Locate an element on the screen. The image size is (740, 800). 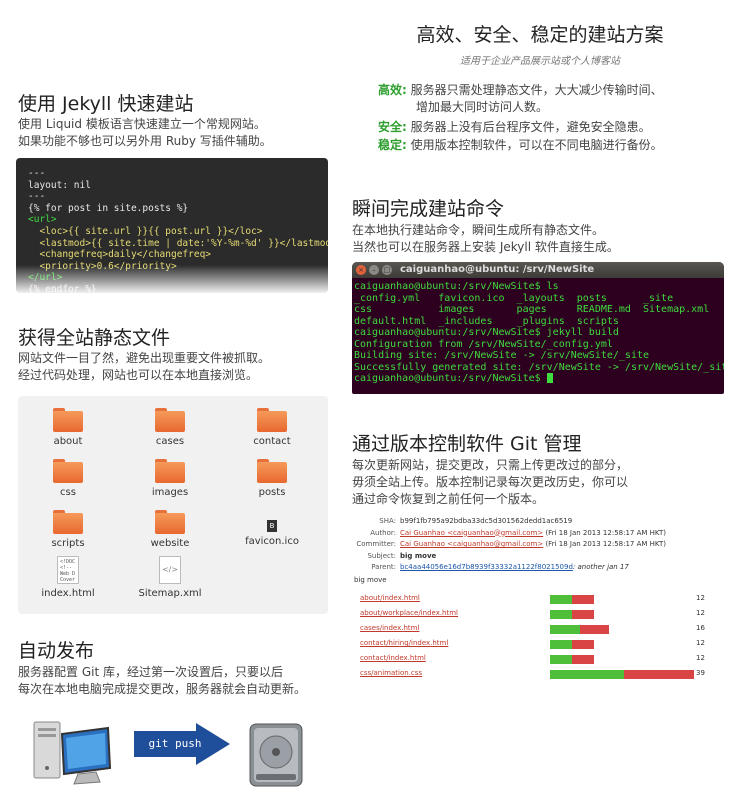
file-label: posts is located at coordinates (272, 492).